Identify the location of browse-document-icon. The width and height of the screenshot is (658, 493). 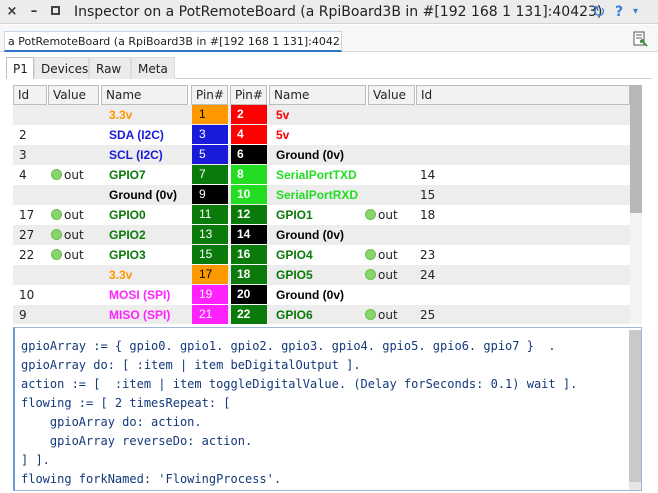
(640, 39).